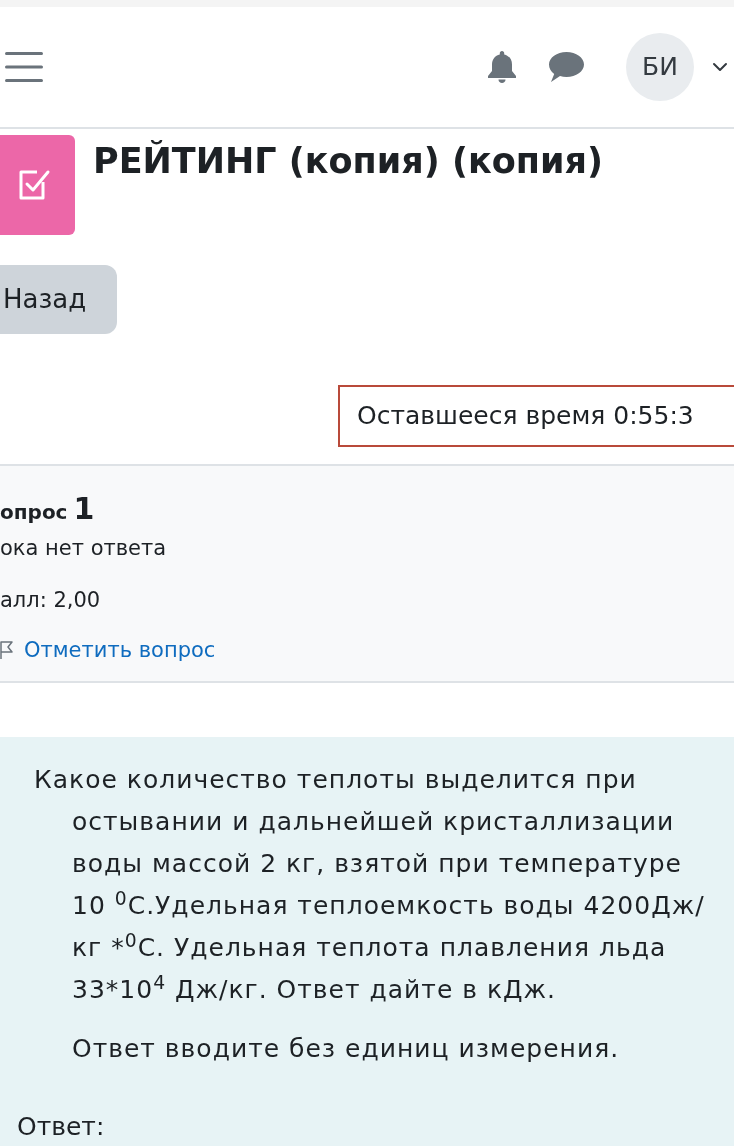 This screenshot has height=1146, width=734. What do you see at coordinates (61, 1127) in the screenshot?
I see `answer-label: Ответ:` at bounding box center [61, 1127].